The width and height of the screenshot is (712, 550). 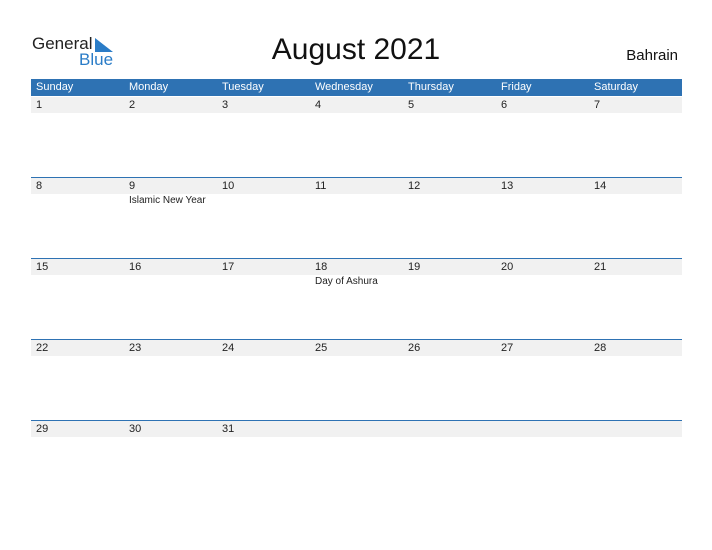 What do you see at coordinates (635, 218) in the screenshot?
I see `day-cell: 14` at bounding box center [635, 218].